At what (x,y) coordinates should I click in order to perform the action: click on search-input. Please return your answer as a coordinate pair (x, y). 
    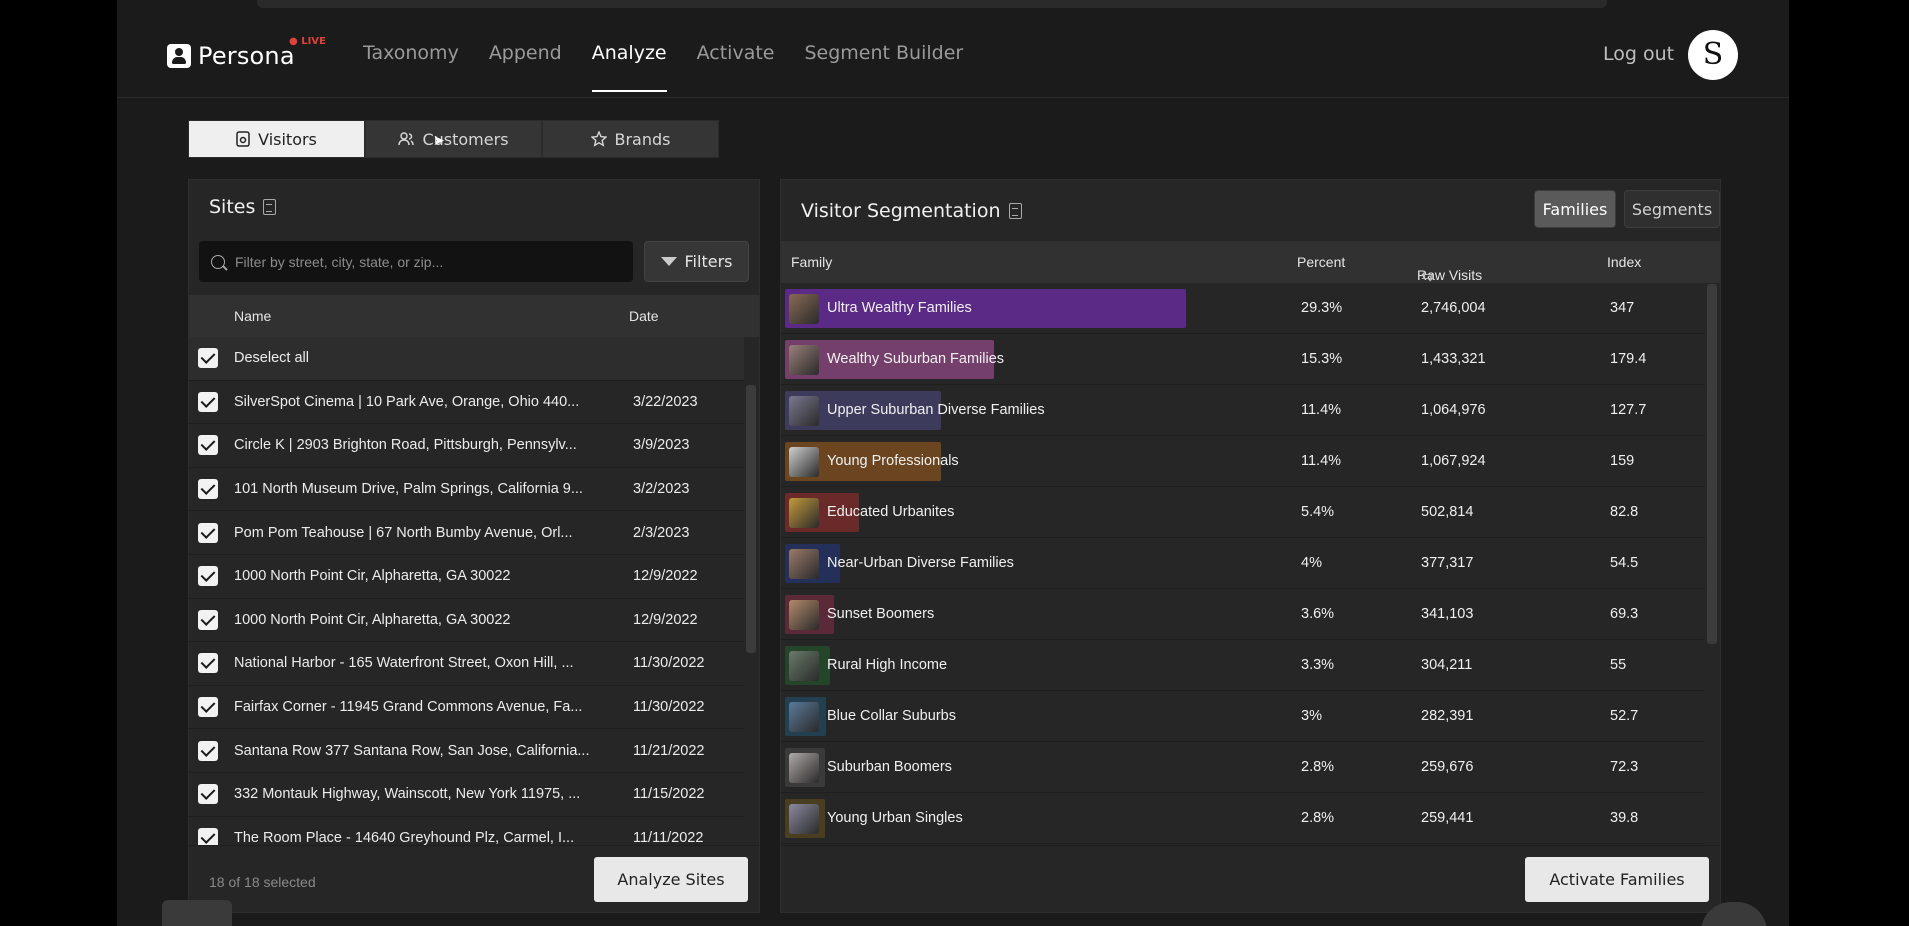
    Looking at the image, I should click on (425, 261).